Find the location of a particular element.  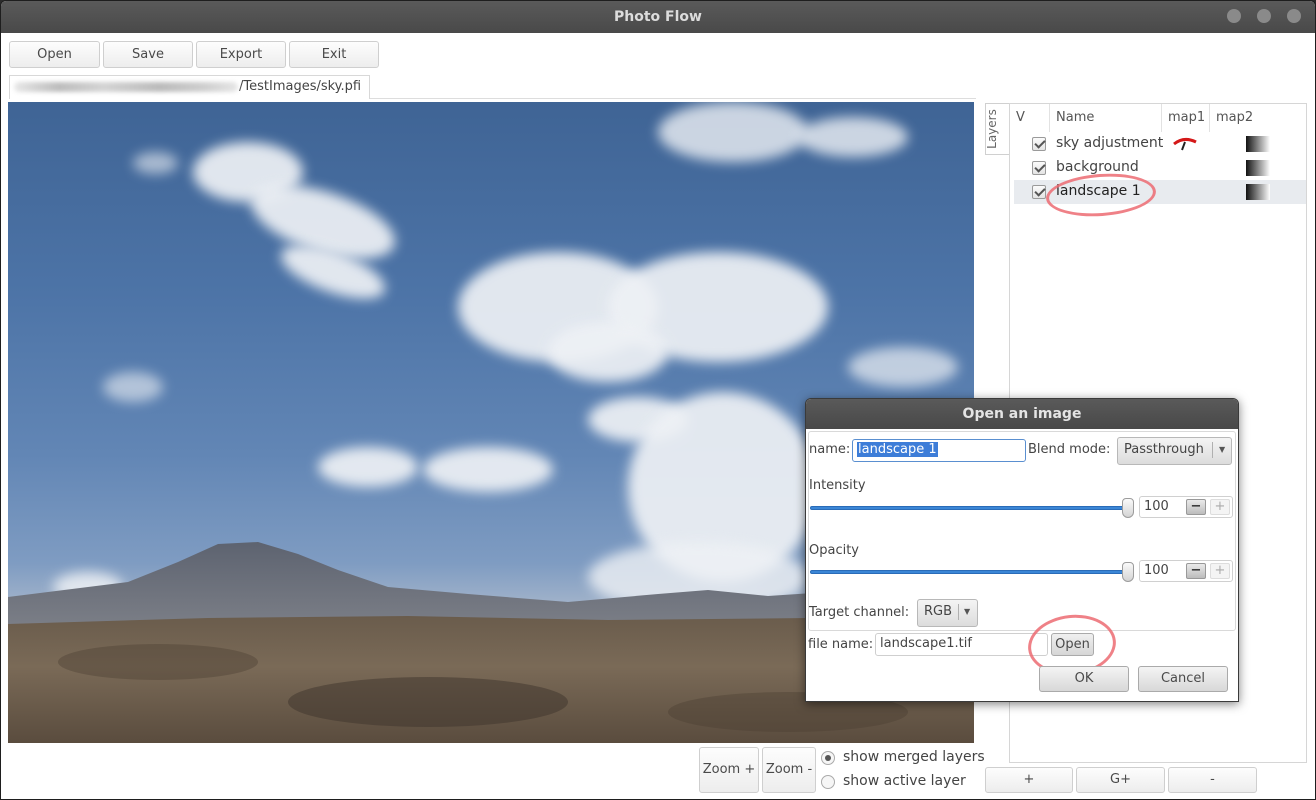

blend-mode-select: Passthrough ▼ is located at coordinates (1174, 451).